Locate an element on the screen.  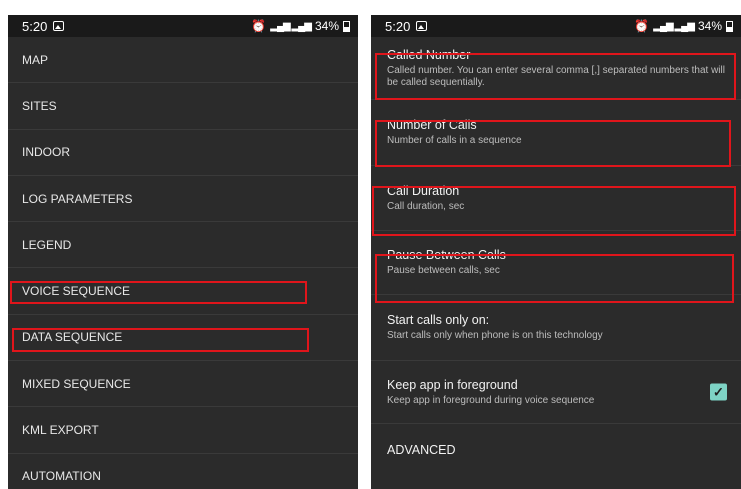
menu-item-data-sequence: DATA SEQUENCE is located at coordinates (183, 338).